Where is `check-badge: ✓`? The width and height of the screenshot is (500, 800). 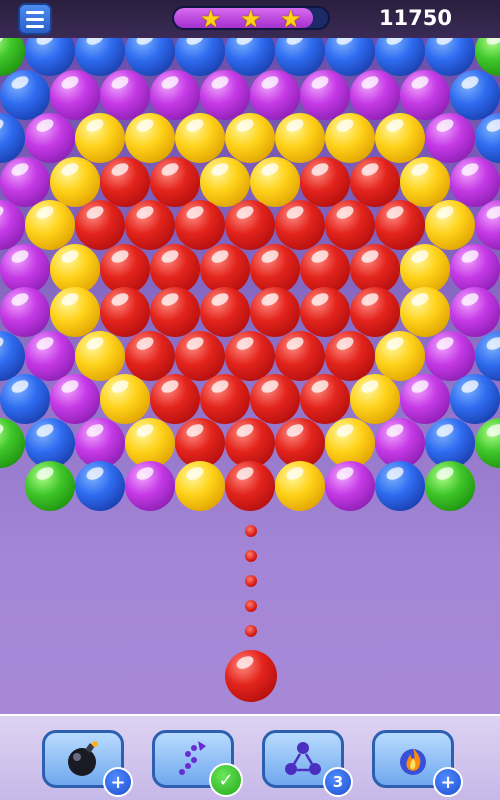
check-badge: ✓ is located at coordinates (226, 780).